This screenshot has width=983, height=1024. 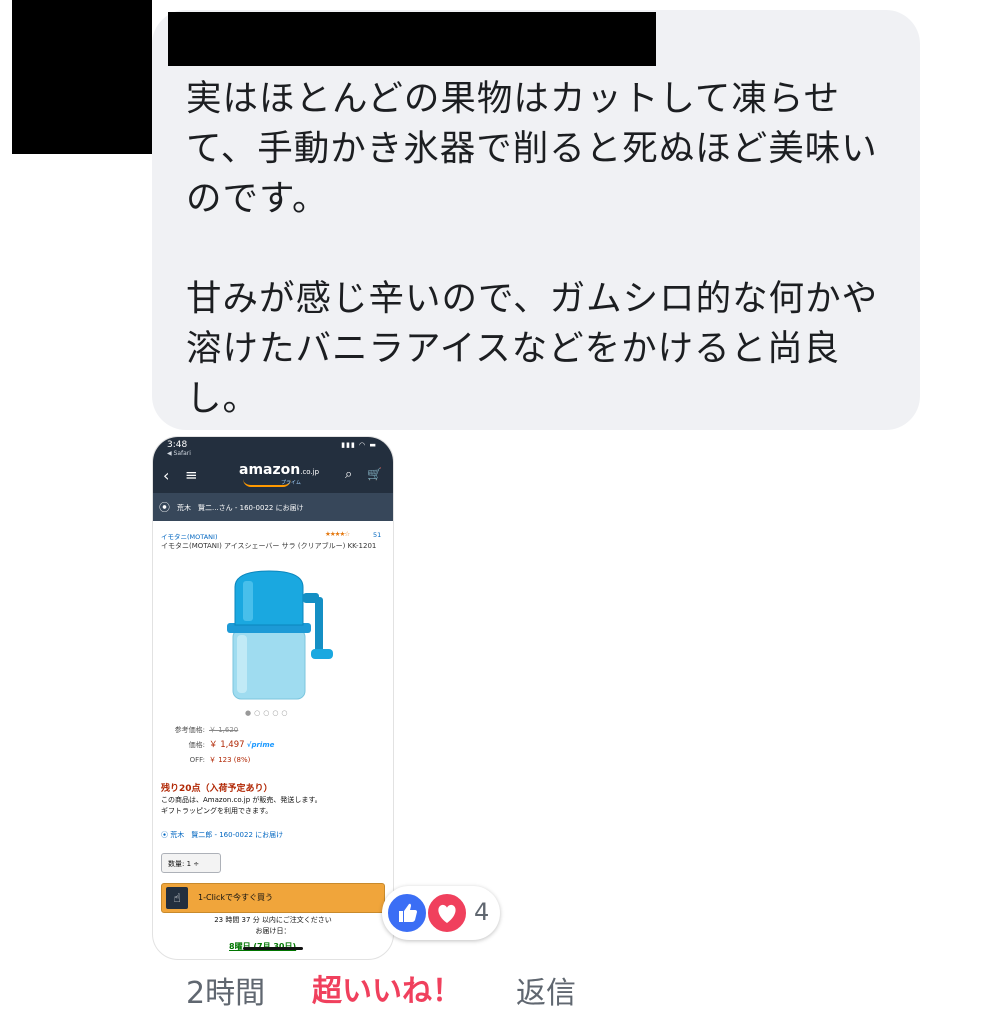 What do you see at coordinates (222, 835) in the screenshot?
I see `delivery-address: ⦿ 荒木 賢二郎 - 160-0022 にお届け` at bounding box center [222, 835].